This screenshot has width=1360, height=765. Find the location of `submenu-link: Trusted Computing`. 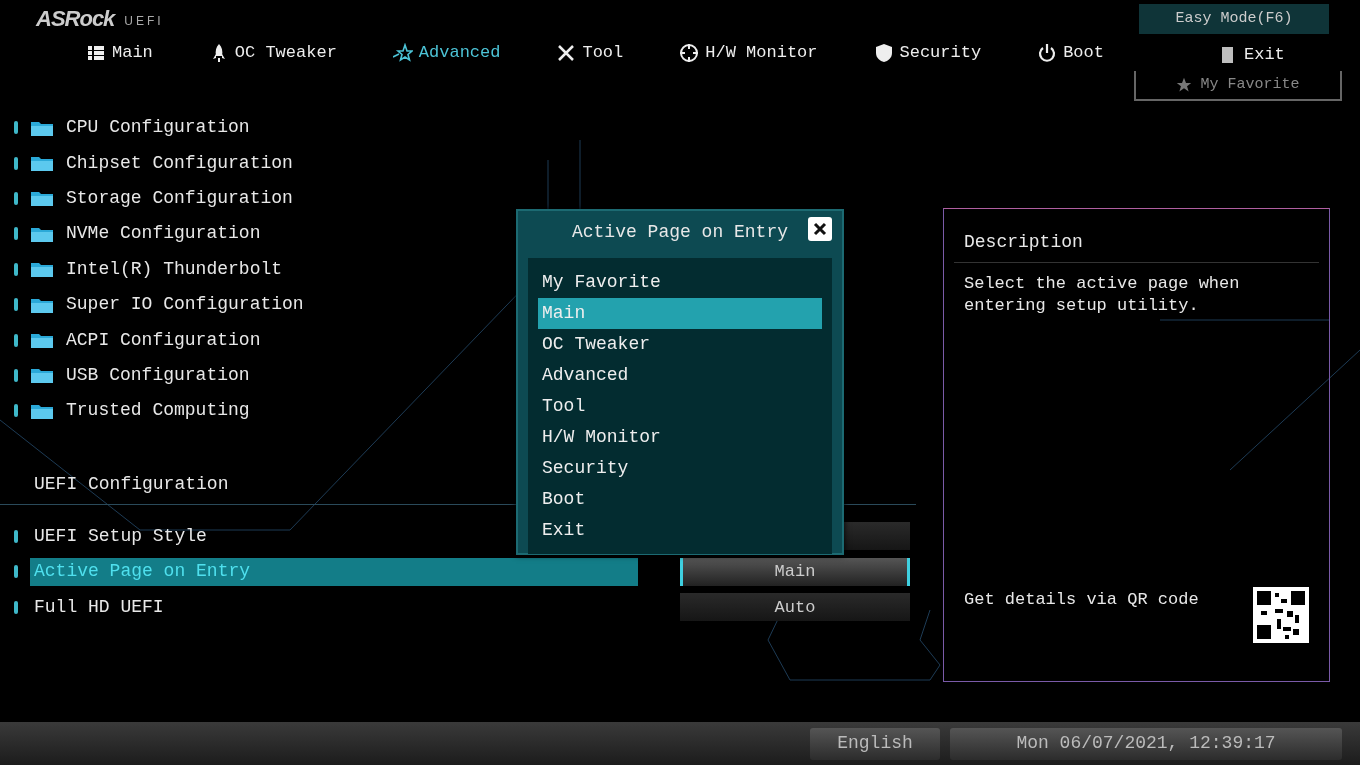

submenu-link: Trusted Computing is located at coordinates (158, 411).